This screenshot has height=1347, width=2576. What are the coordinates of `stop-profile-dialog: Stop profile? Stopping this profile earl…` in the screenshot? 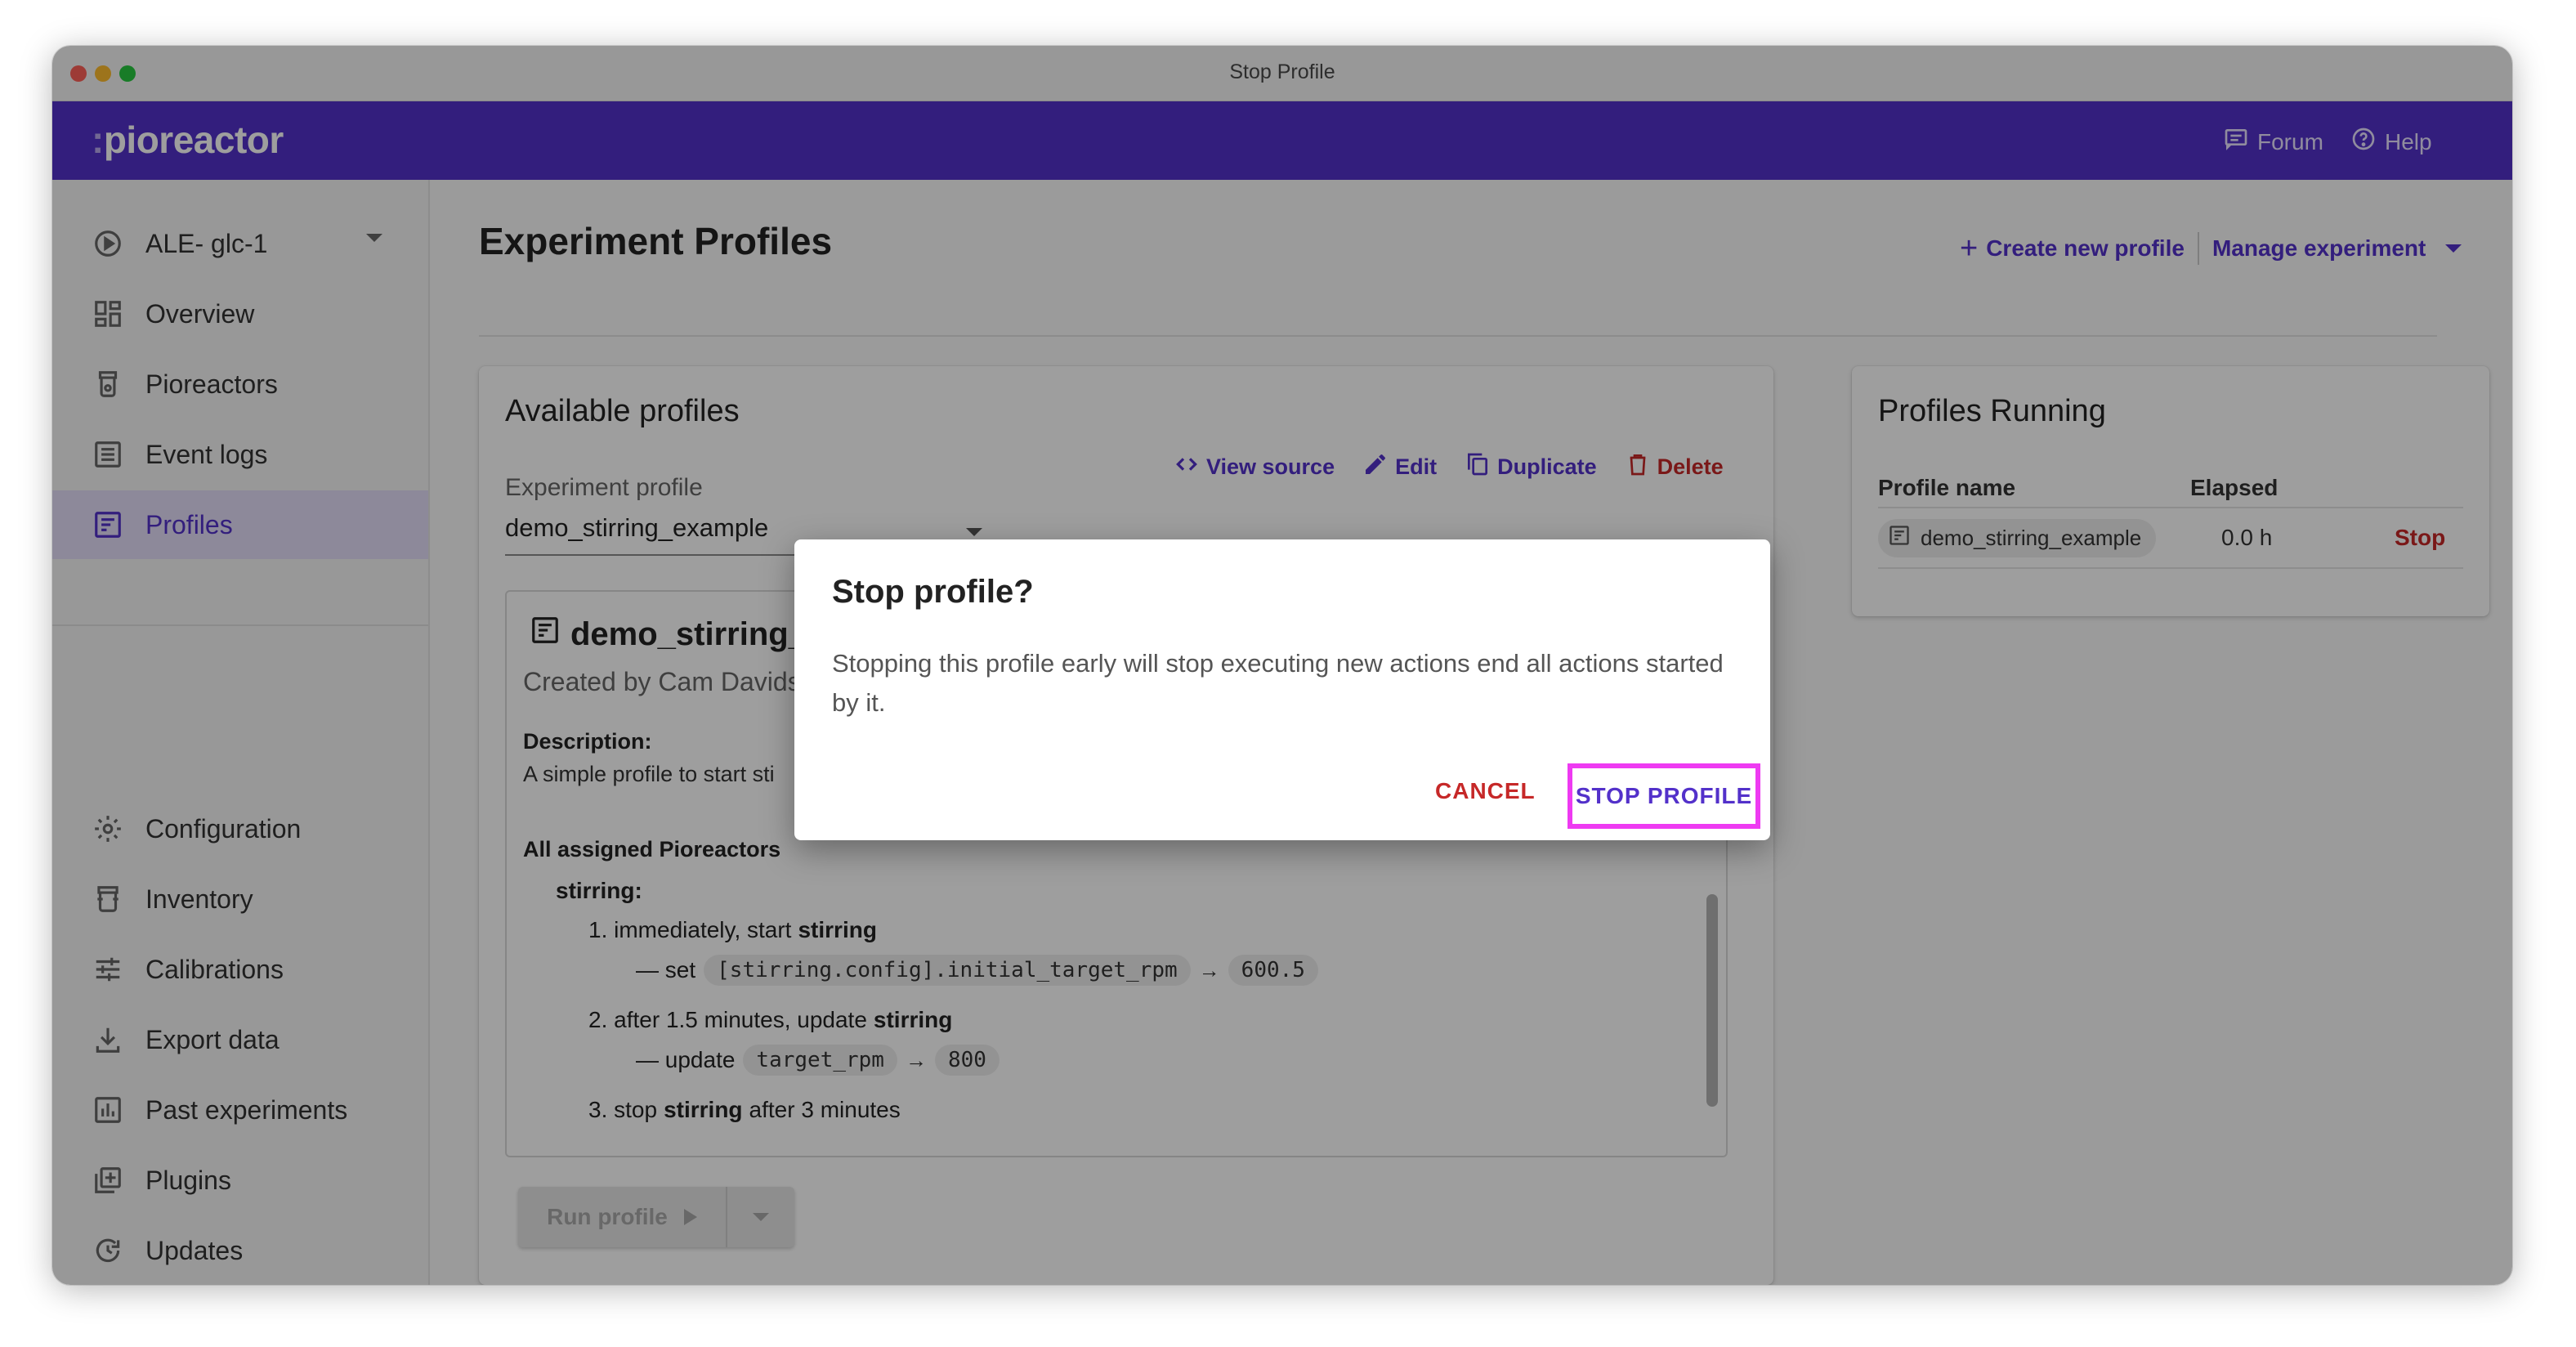 It's located at (1282, 689).